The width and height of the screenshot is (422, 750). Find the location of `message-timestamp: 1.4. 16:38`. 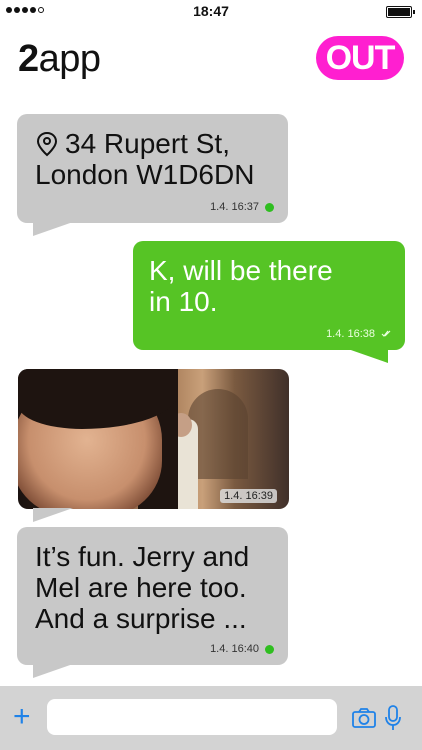

message-timestamp: 1.4. 16:38 is located at coordinates (350, 334).